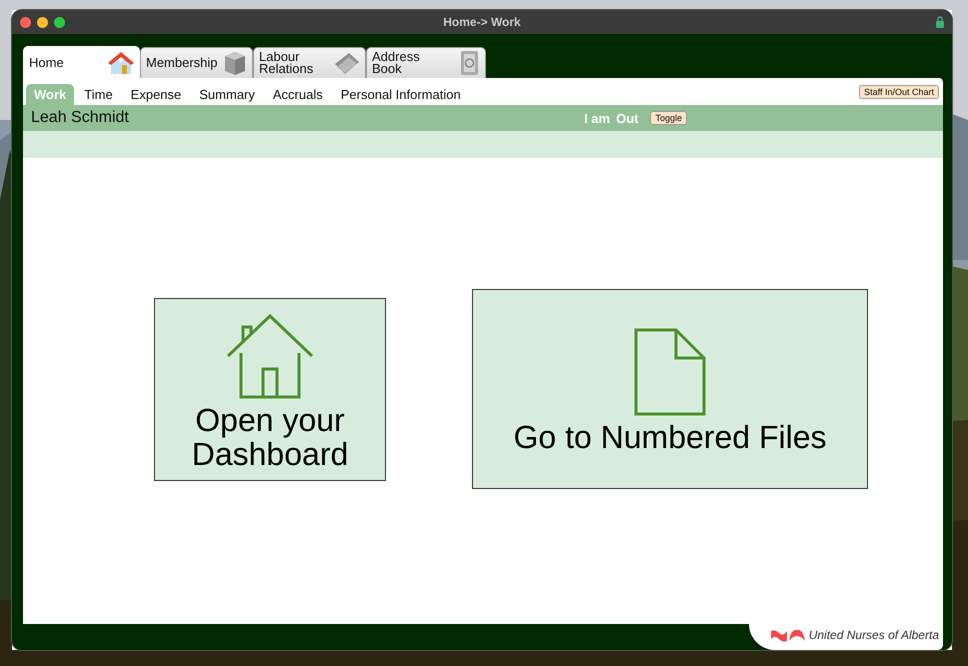  Describe the element at coordinates (940, 22) in the screenshot. I see `lock-icon` at that location.